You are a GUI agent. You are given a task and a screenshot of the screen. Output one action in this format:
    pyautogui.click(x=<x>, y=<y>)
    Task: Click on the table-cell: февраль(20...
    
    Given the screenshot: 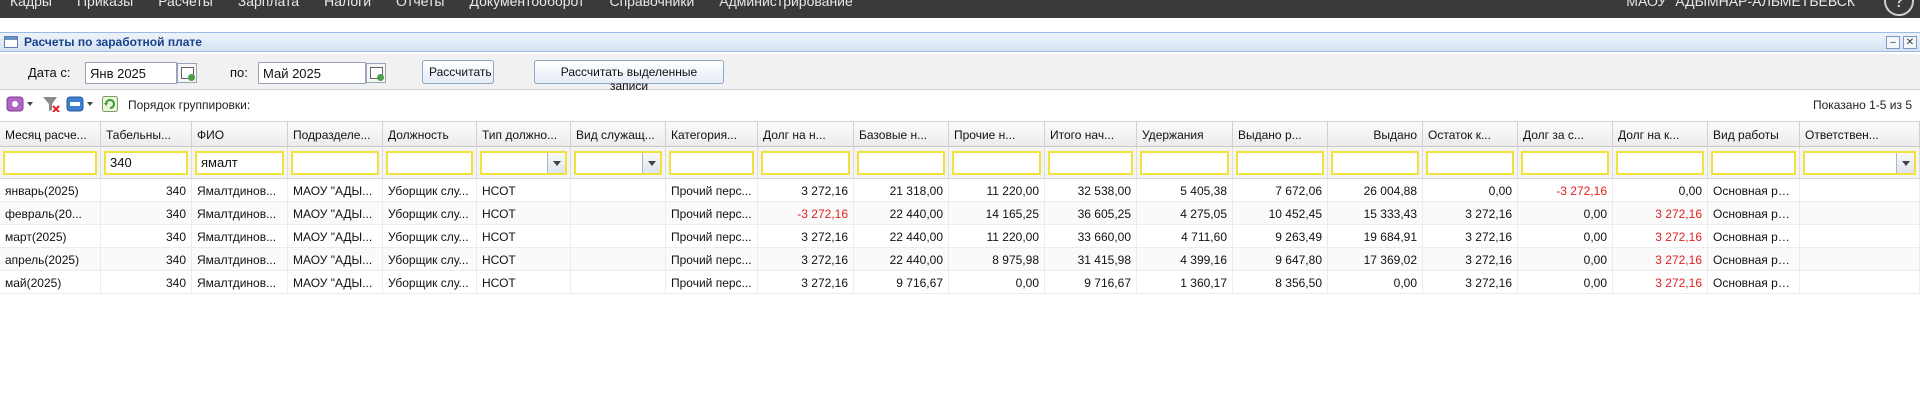 What is the action you would take?
    pyautogui.click(x=50, y=213)
    